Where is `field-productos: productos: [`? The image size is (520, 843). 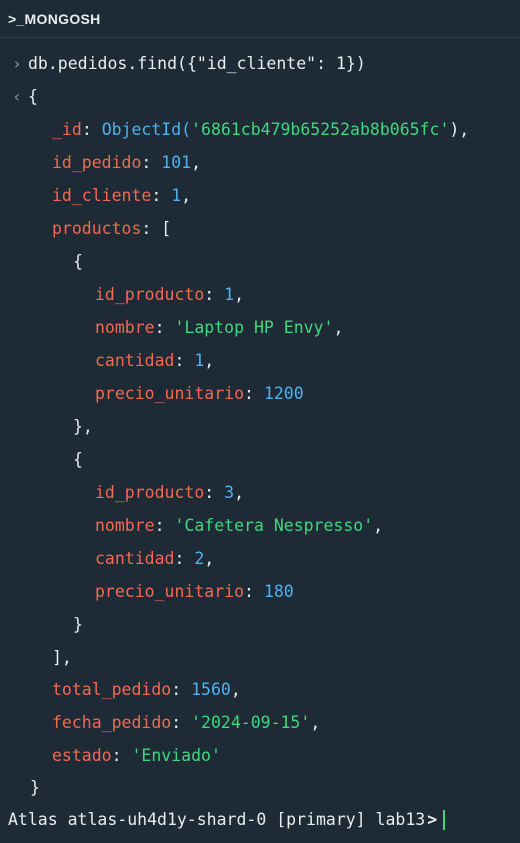 field-productos: productos: [ is located at coordinates (112, 228).